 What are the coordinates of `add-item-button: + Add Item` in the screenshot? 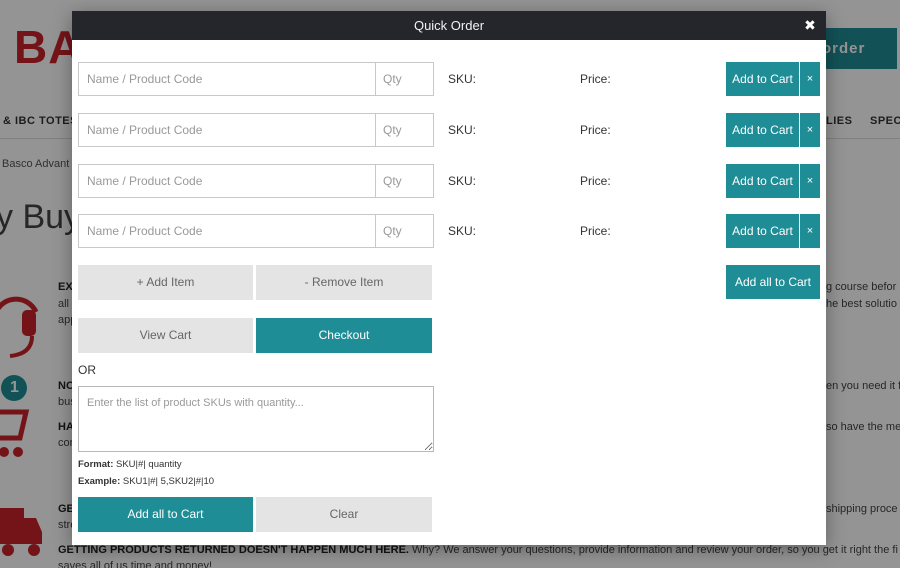 It's located at (165, 282).